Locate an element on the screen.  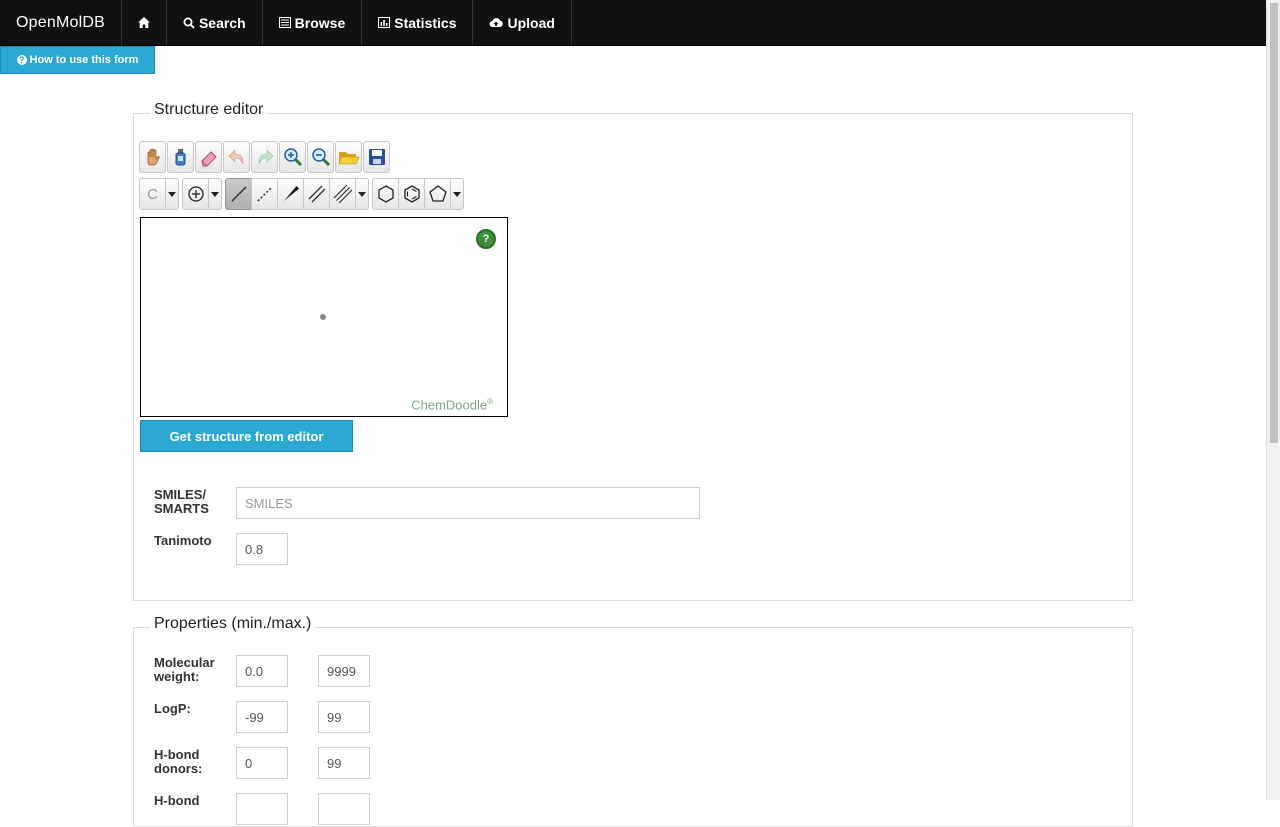
bond-selector is located at coordinates (297, 194).